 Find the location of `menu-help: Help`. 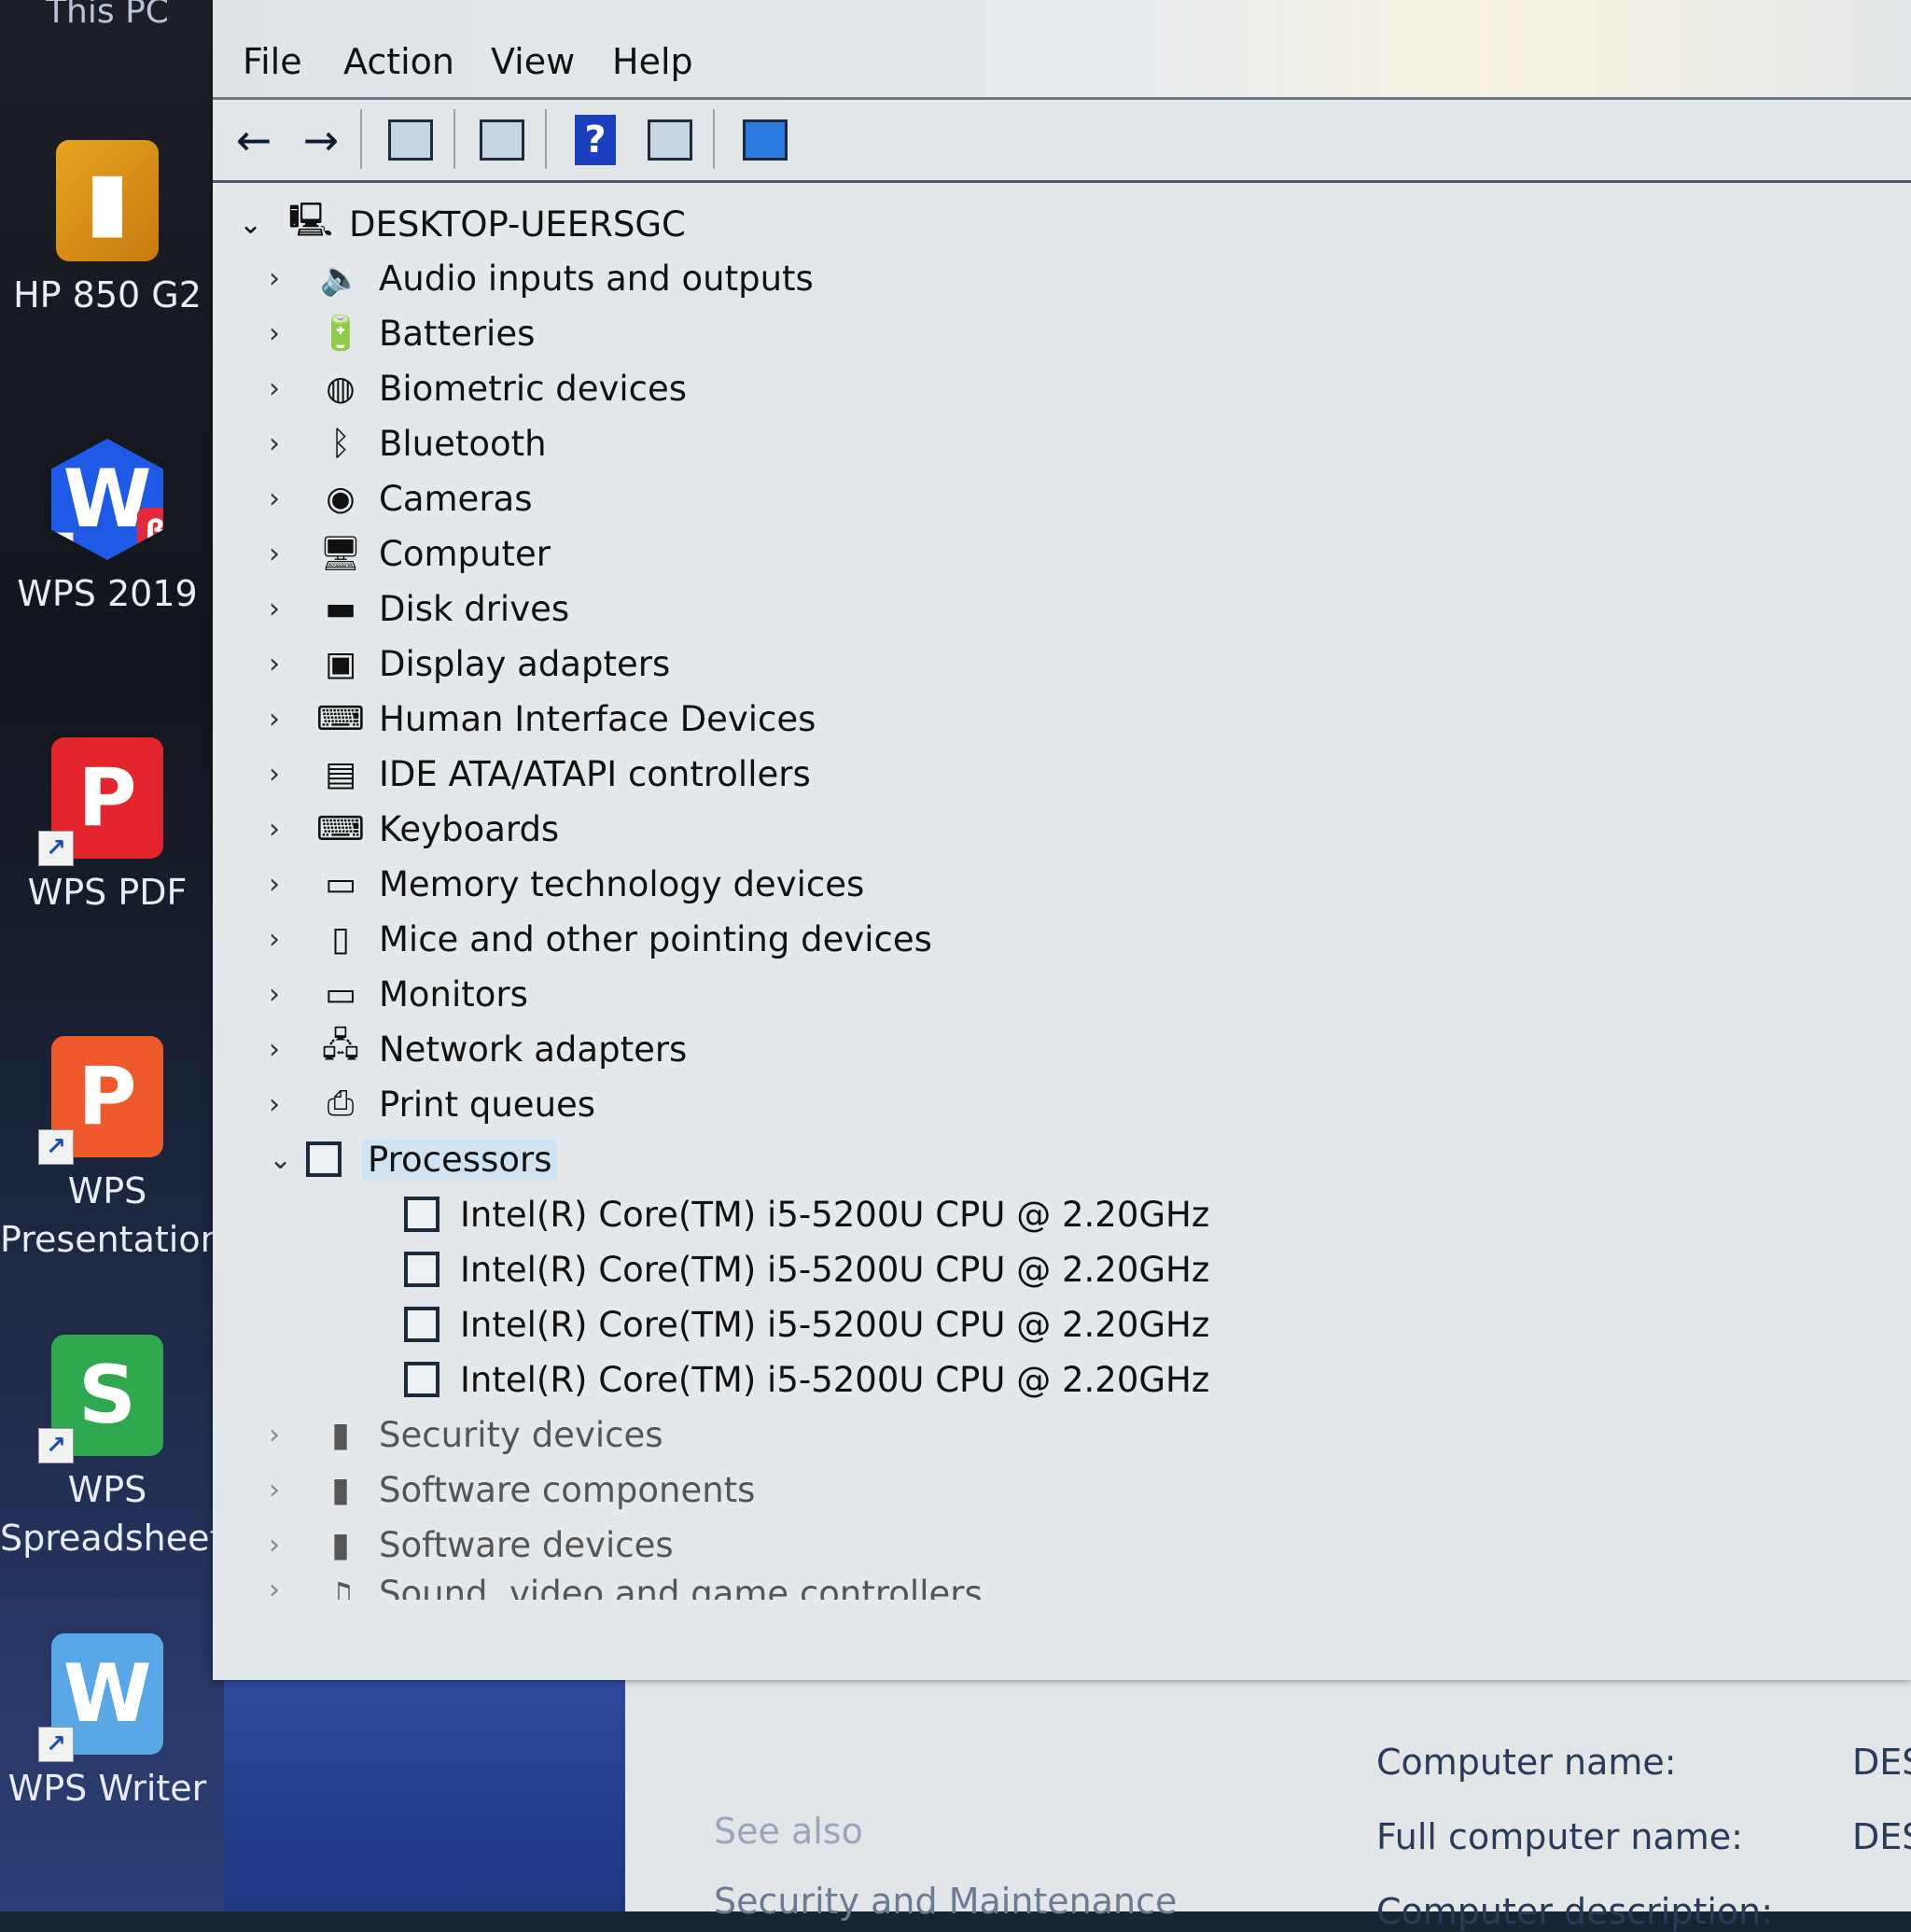

menu-help: Help is located at coordinates (652, 61).